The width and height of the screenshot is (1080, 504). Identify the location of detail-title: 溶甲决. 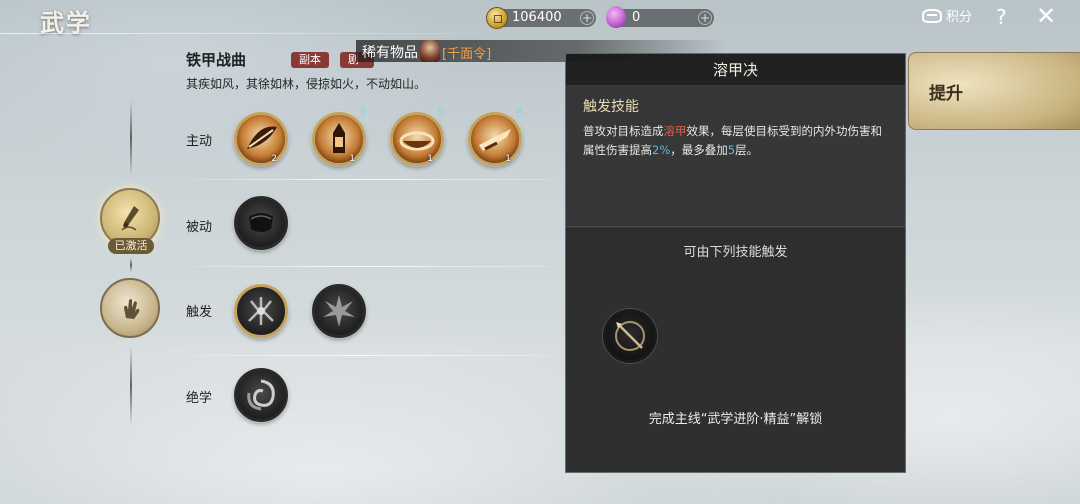
(735, 70).